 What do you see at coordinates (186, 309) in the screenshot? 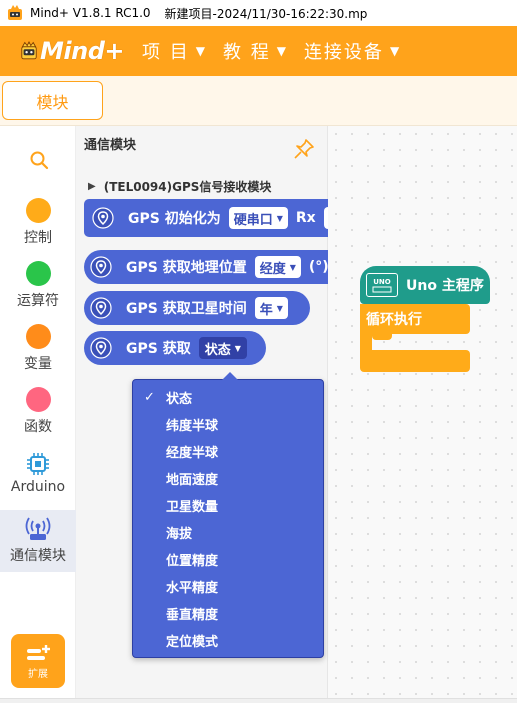
I see `block-text: GPS 获取卫星时间` at bounding box center [186, 309].